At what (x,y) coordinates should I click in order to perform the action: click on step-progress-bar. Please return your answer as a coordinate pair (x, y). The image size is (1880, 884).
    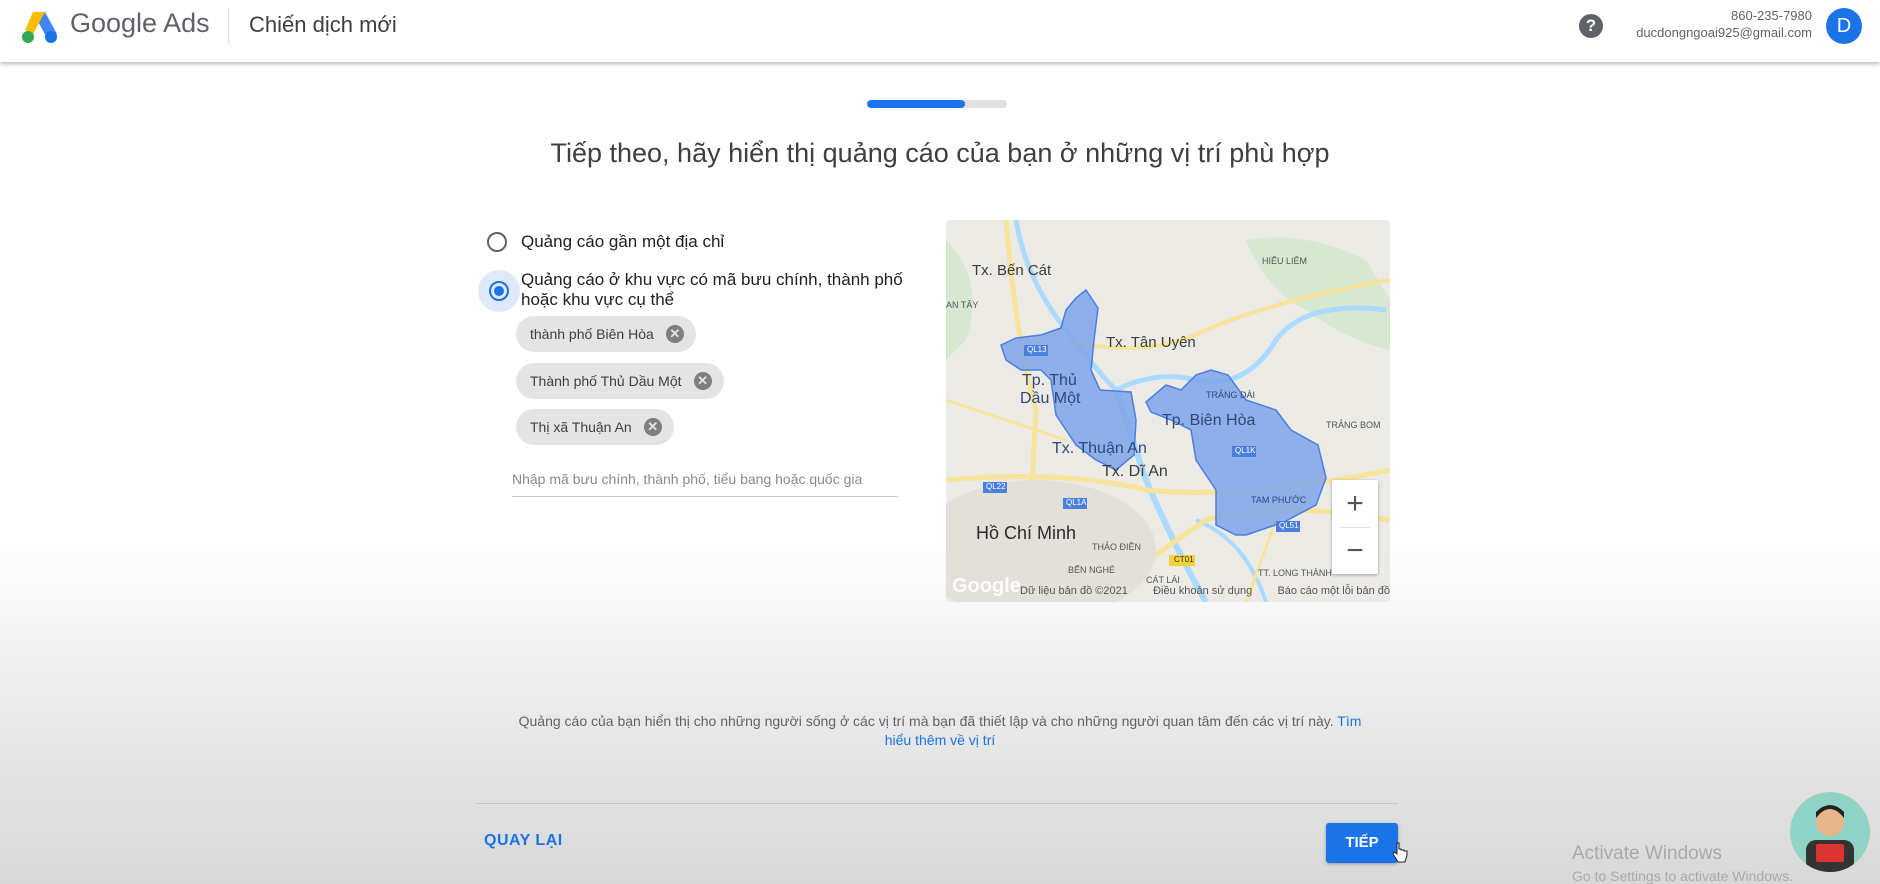
    Looking at the image, I should click on (937, 104).